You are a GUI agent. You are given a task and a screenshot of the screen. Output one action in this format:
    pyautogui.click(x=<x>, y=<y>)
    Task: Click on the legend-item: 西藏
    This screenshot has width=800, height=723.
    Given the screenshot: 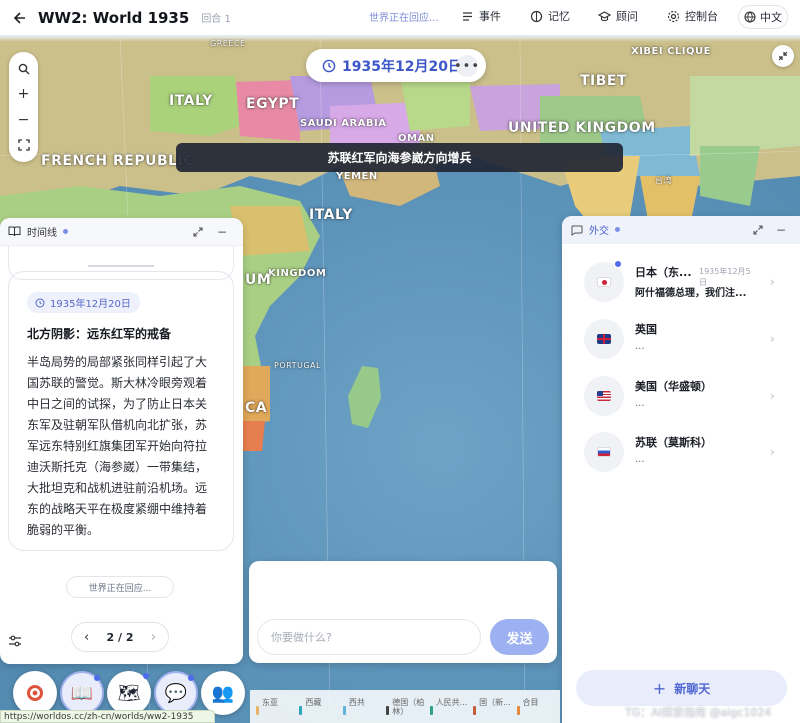 What is the action you would take?
    pyautogui.click(x=320, y=706)
    